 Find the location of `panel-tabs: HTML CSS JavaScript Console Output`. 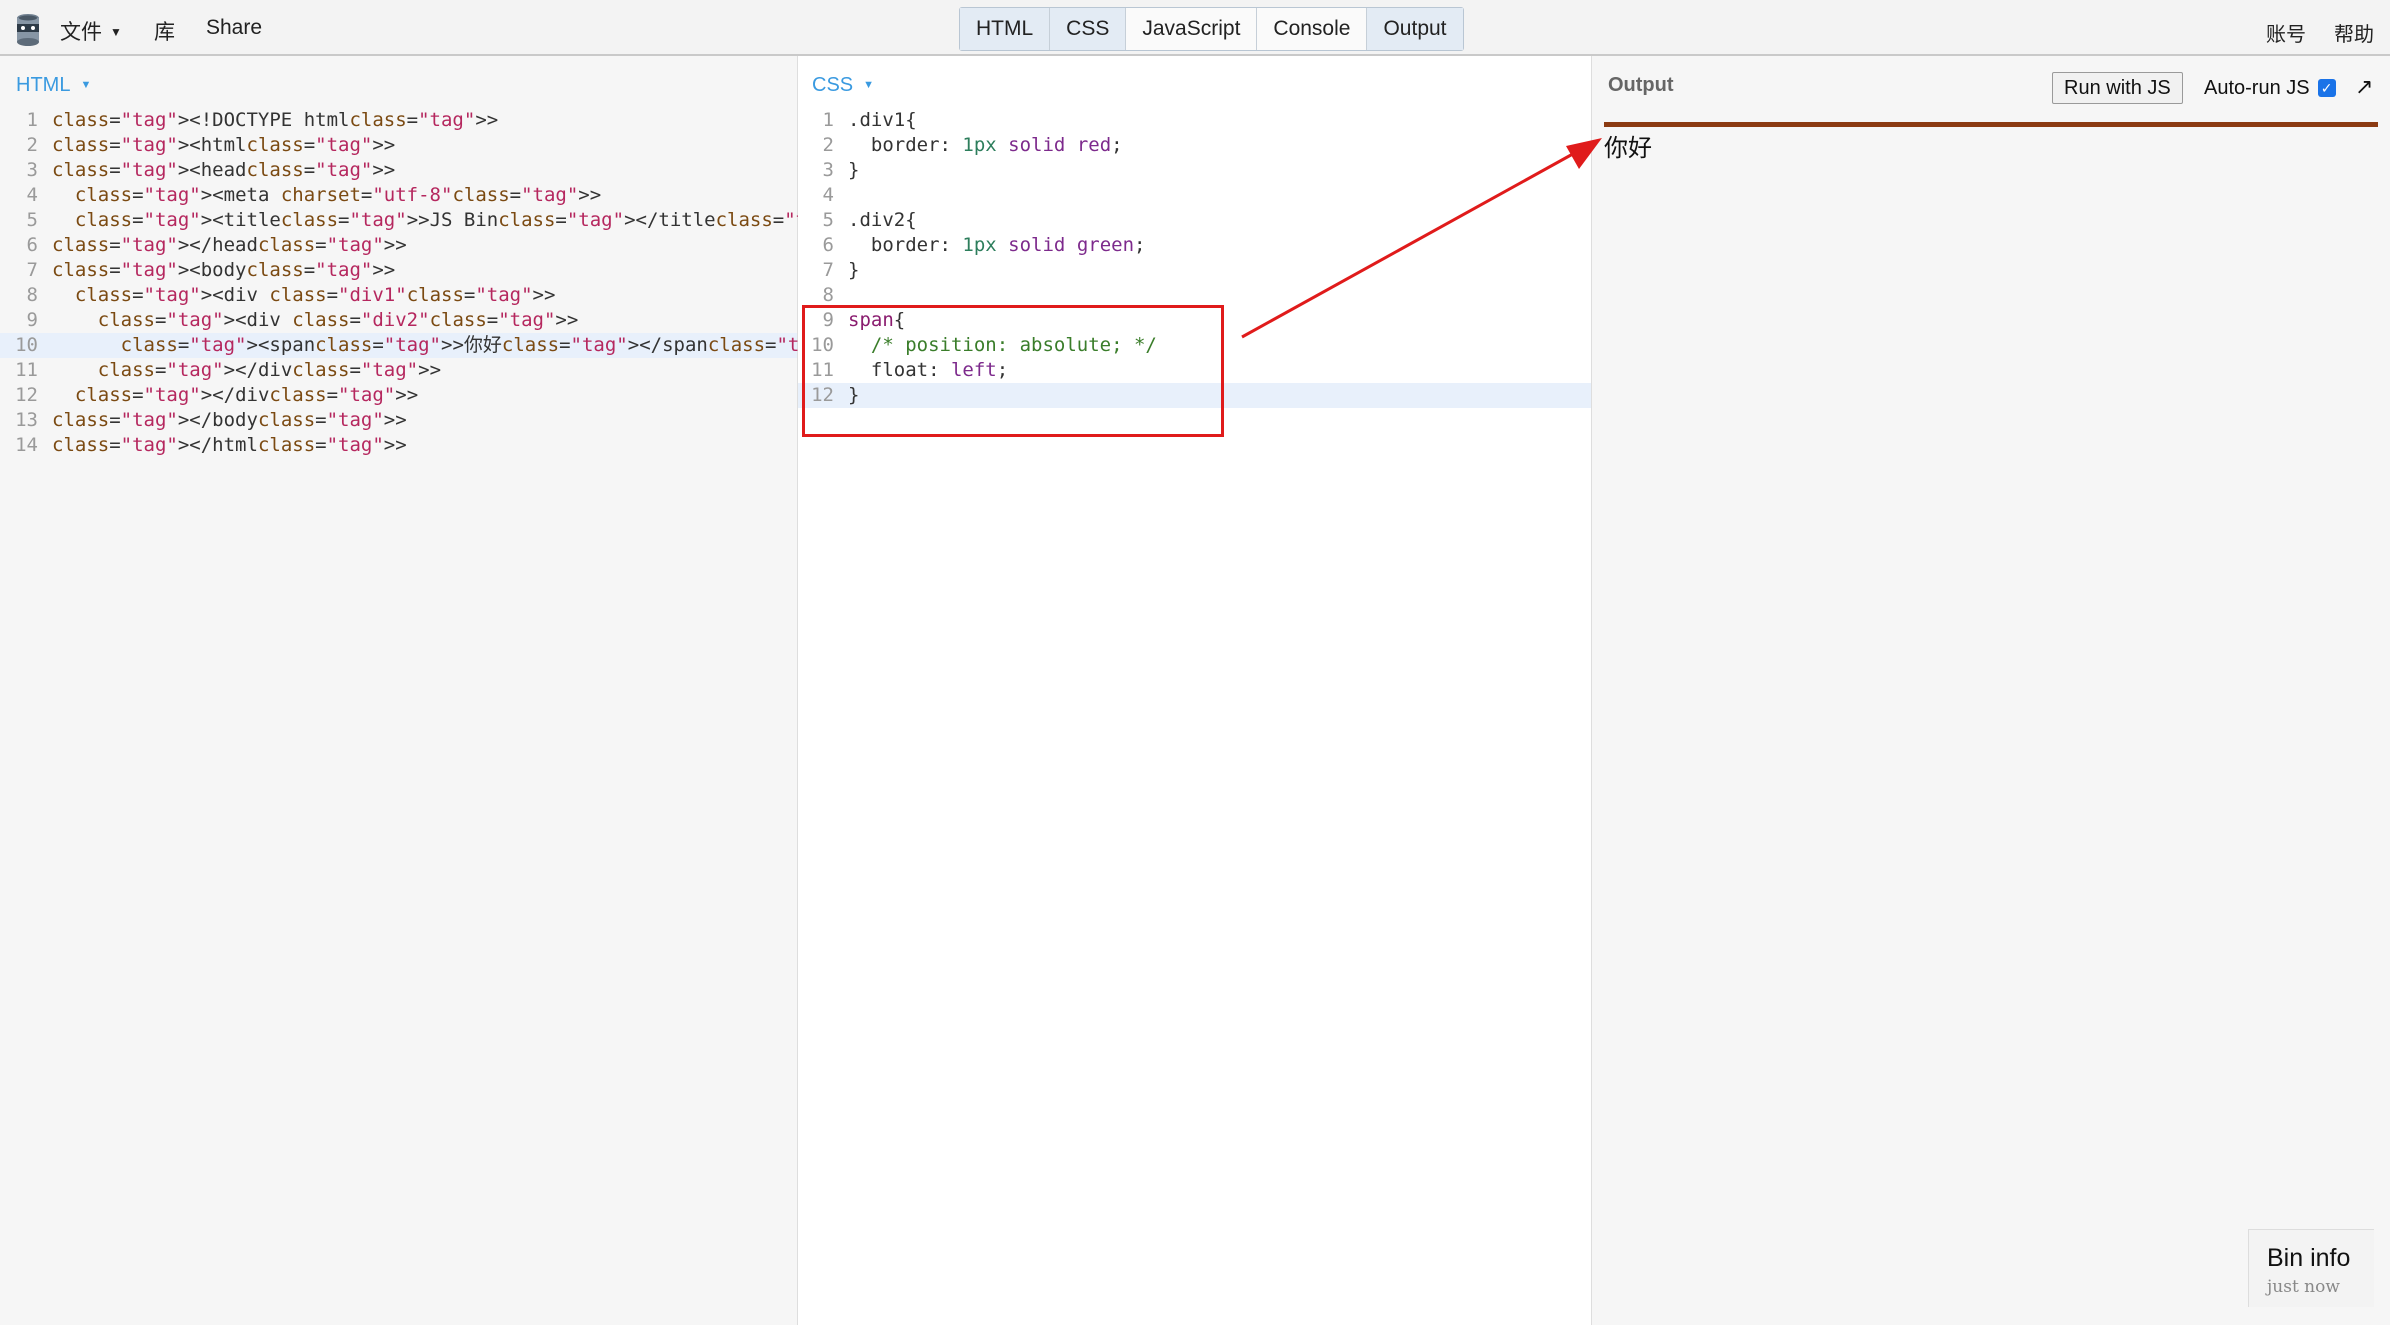

panel-tabs: HTML CSS JavaScript Console Output is located at coordinates (1211, 29).